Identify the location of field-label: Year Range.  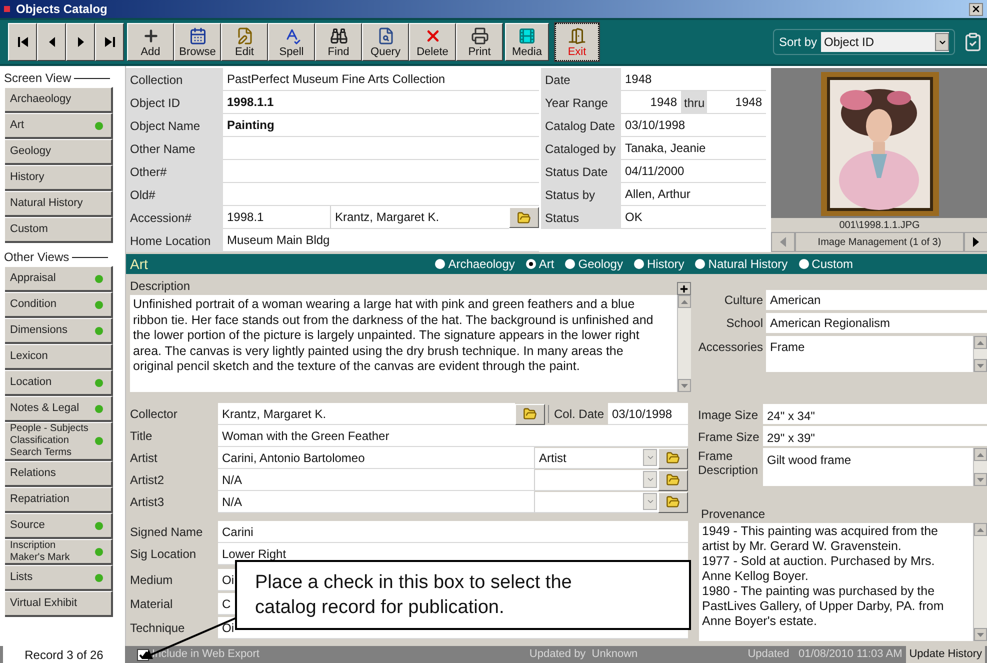
(576, 103).